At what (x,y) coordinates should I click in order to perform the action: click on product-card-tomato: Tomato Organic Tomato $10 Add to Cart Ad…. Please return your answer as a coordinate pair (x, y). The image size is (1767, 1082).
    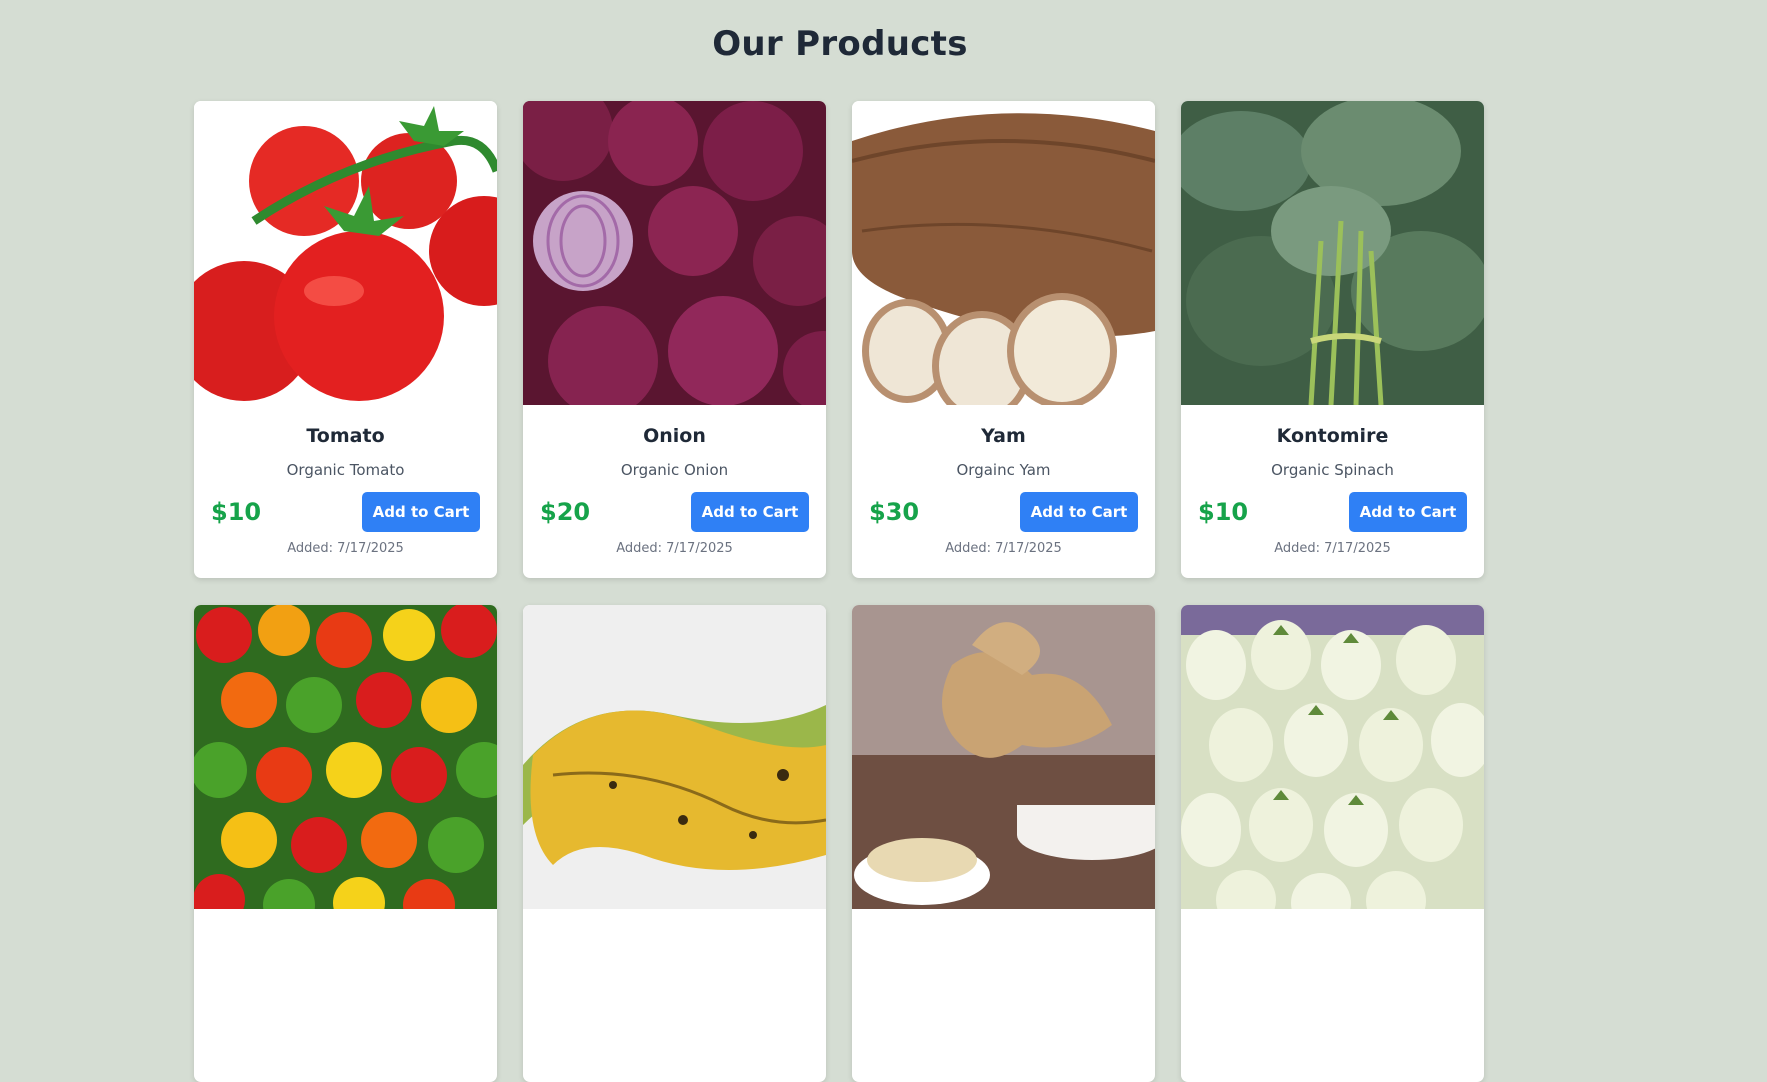
    Looking at the image, I should click on (345, 339).